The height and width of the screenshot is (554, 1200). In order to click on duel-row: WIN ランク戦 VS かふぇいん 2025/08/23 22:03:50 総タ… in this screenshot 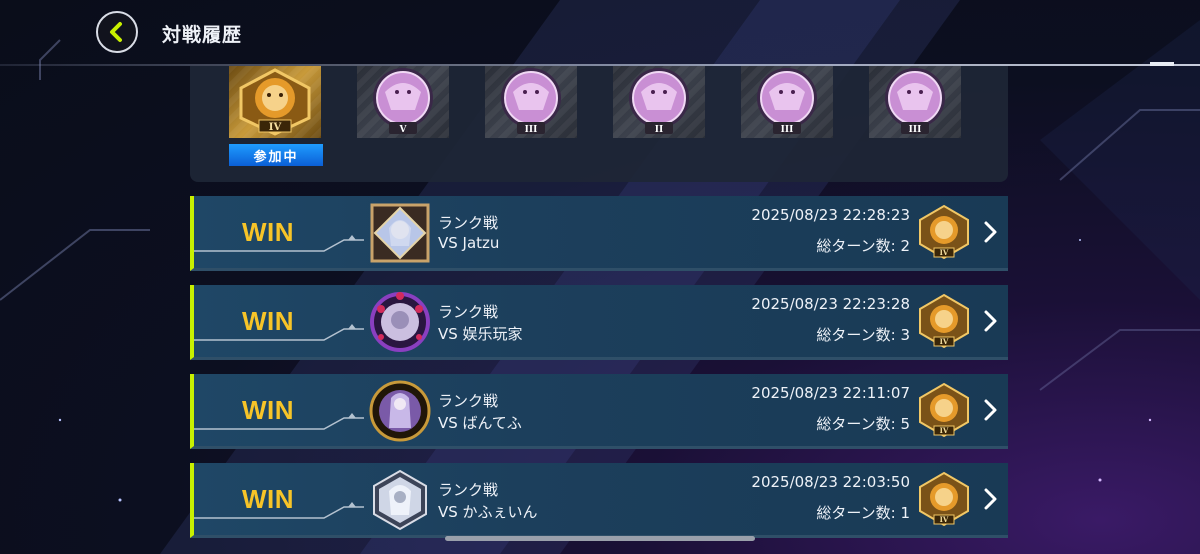, I will do `click(599, 500)`.